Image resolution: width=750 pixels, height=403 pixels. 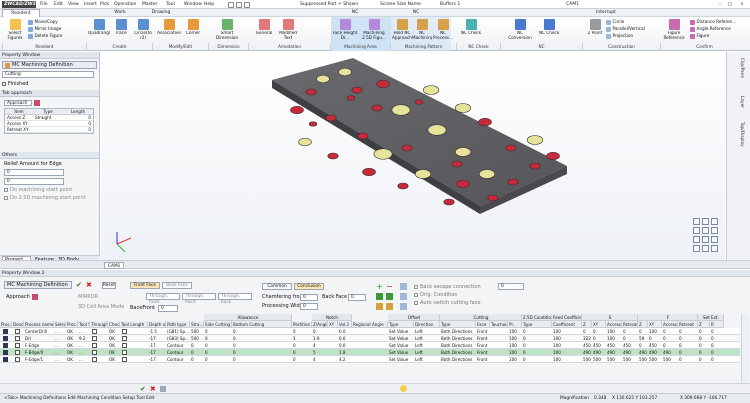 I want to click on table-cell: 0.0, so click(x=345, y=338).